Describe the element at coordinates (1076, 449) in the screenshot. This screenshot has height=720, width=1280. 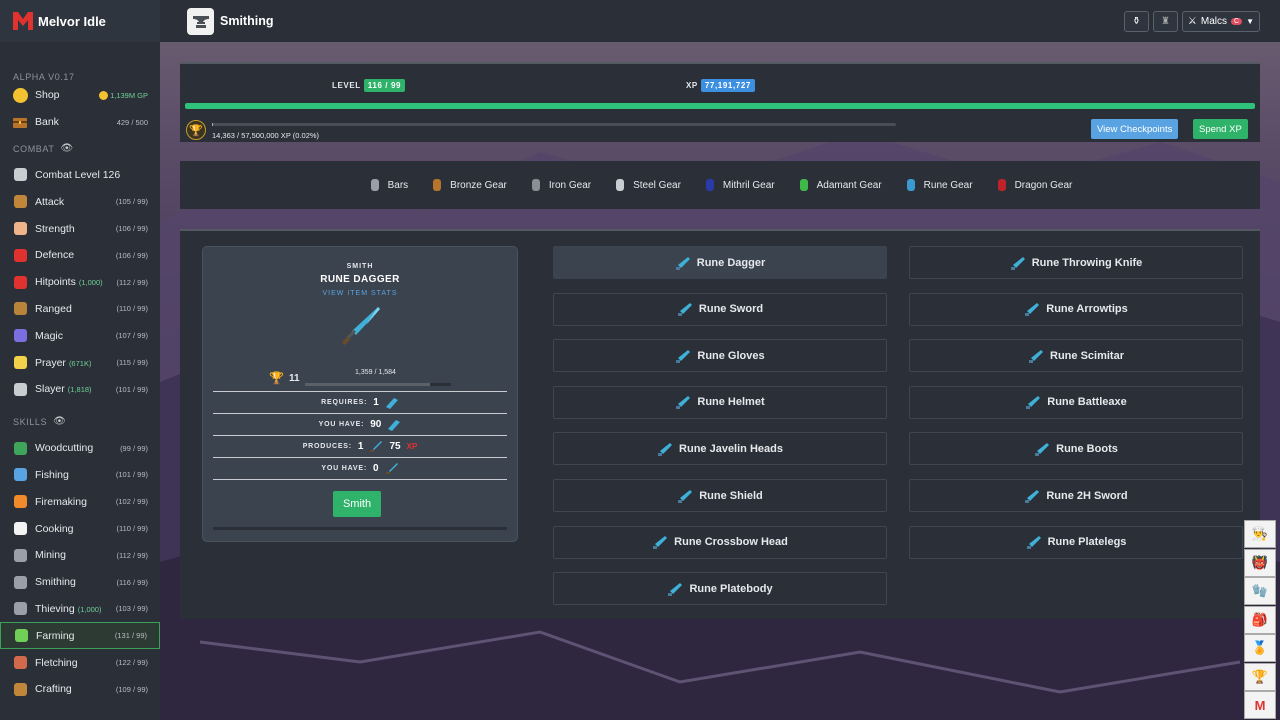
I see `recipe-rune-boots: Rune Boots` at that location.